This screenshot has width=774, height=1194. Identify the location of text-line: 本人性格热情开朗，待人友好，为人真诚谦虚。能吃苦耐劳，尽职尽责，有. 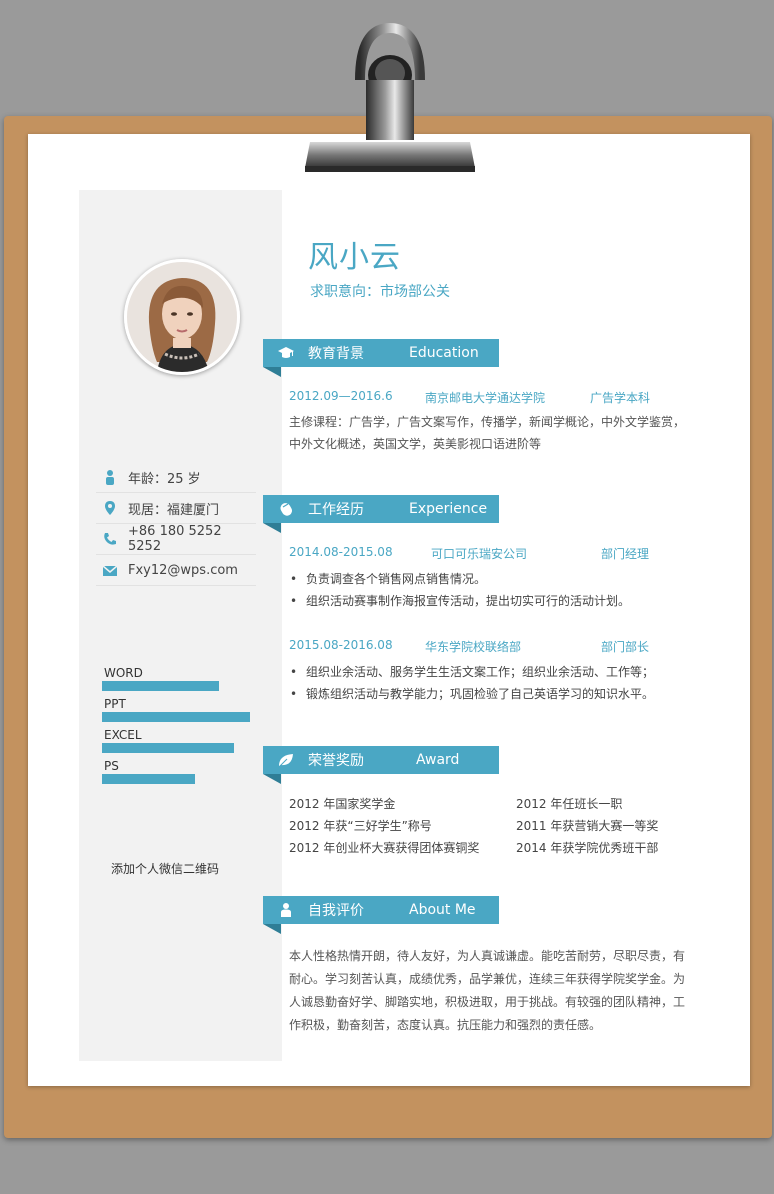
(487, 956).